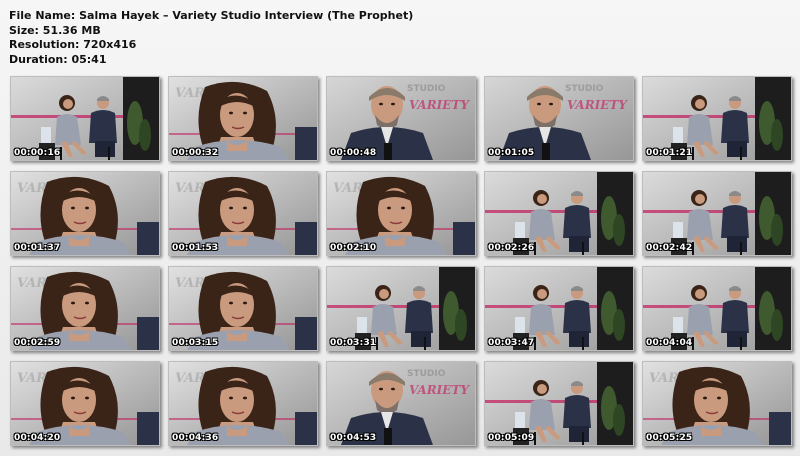 The width and height of the screenshot is (800, 456). I want to click on thumbnail: 00:01:21, so click(717, 118).